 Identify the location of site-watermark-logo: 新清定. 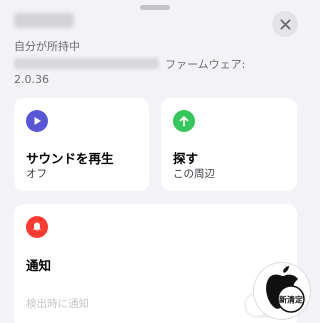
(282, 291).